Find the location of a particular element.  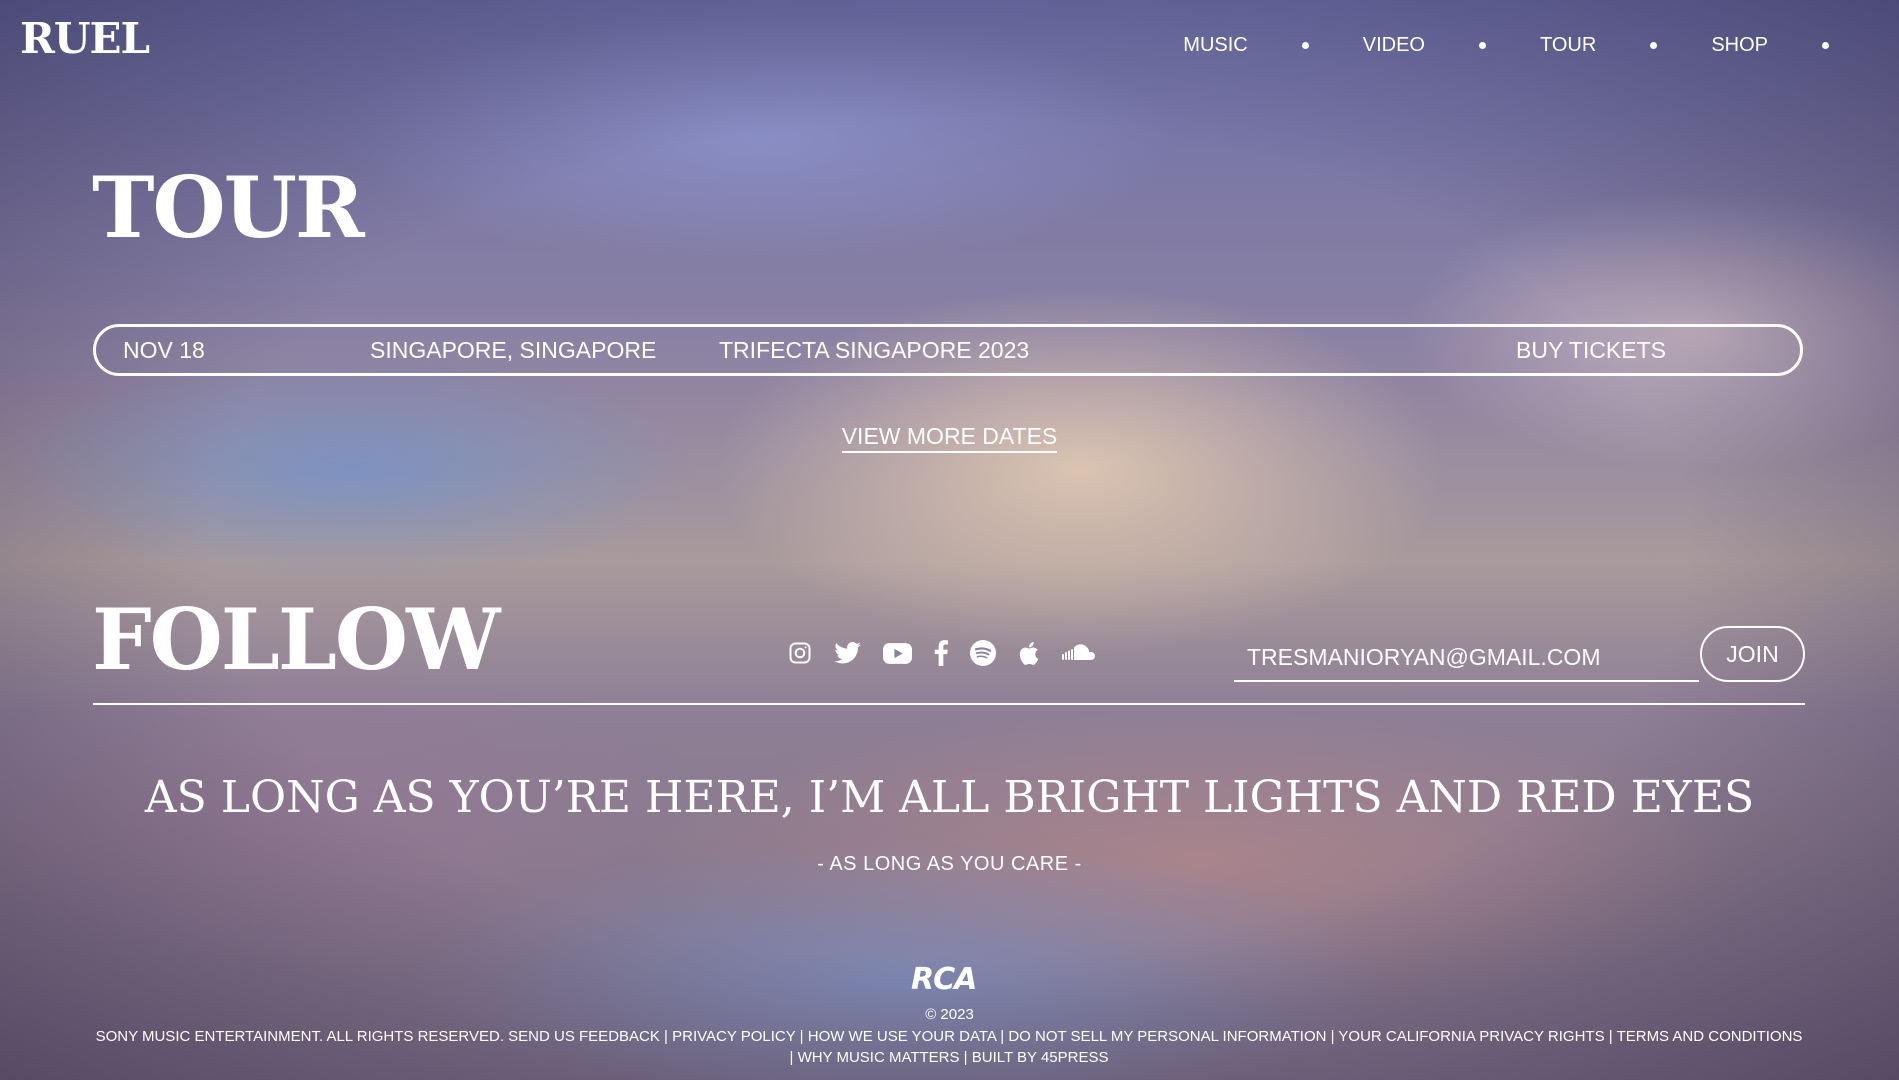

tour-heading: TOUR is located at coordinates (228, 207).